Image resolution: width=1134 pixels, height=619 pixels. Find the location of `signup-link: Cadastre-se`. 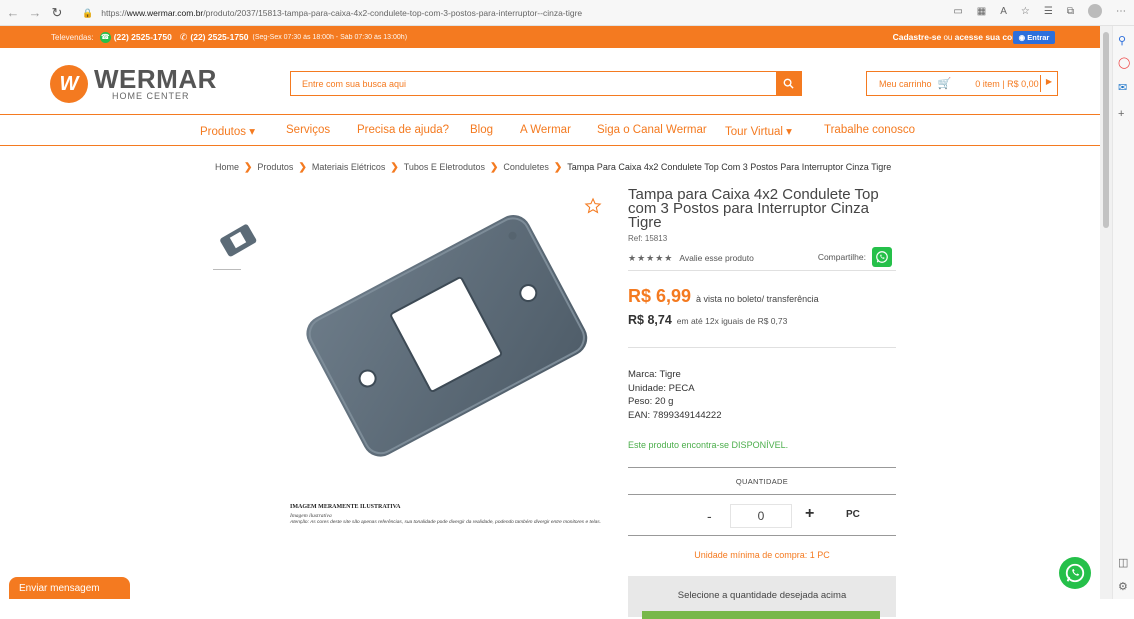

signup-link: Cadastre-se is located at coordinates (917, 37).